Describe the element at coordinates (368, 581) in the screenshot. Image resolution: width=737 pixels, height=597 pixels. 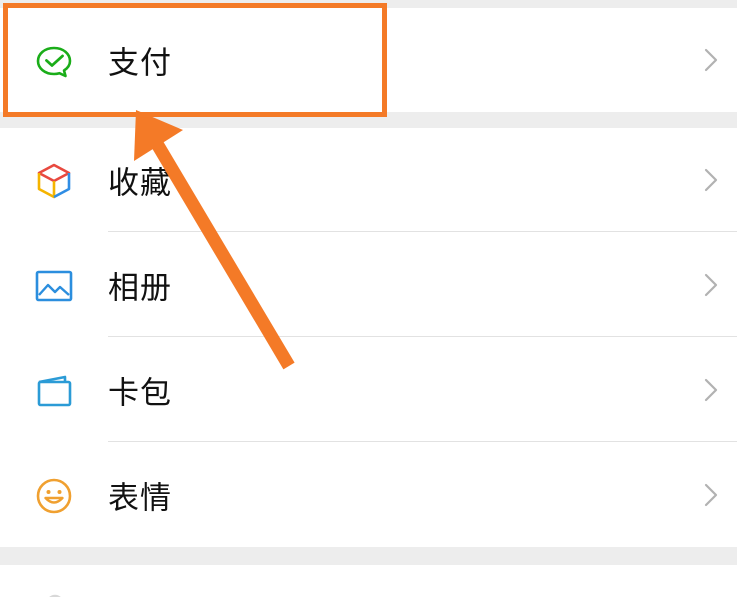
I see `menu-item-settings-partial` at that location.